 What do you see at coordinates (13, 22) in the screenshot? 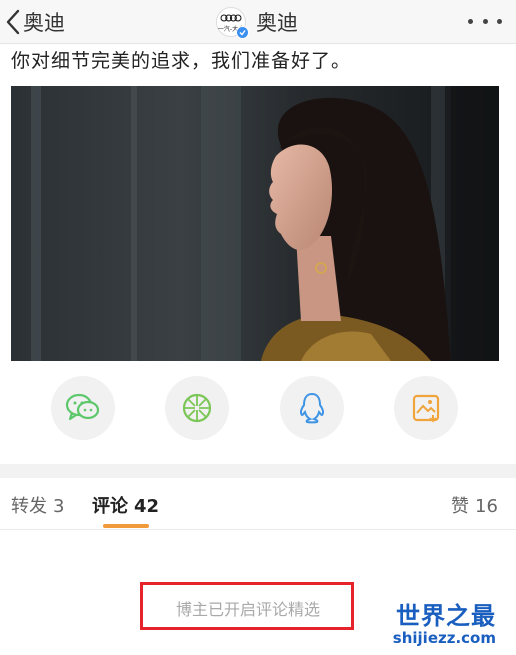
I see `chevron-left-icon` at bounding box center [13, 22].